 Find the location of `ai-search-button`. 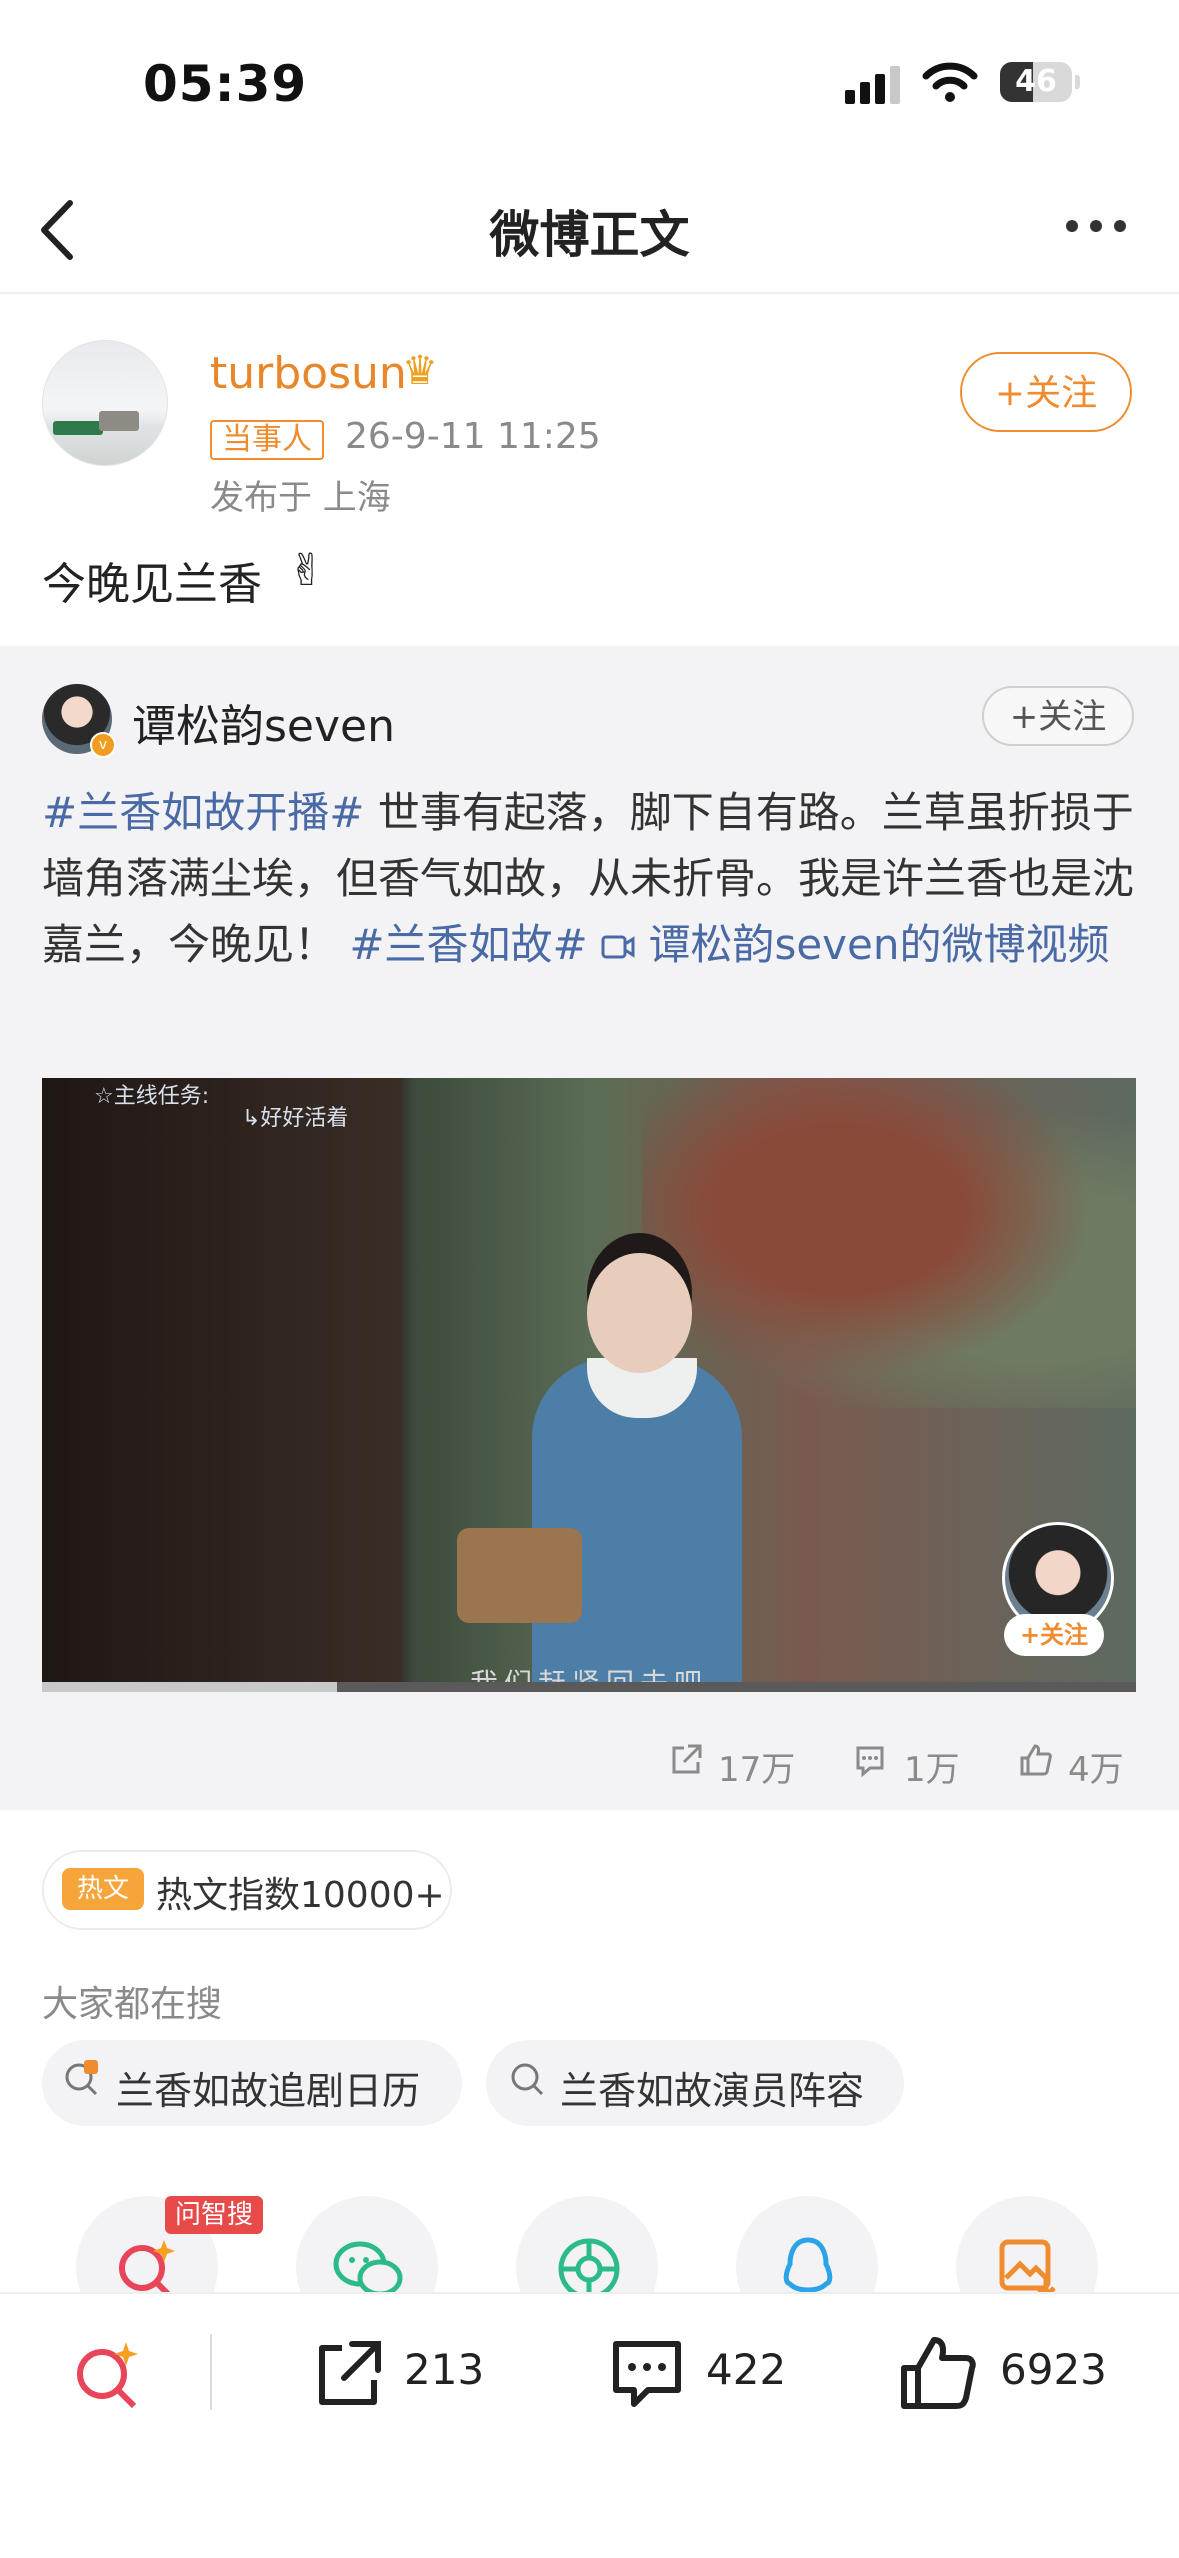

ai-search-button is located at coordinates (108, 2378).